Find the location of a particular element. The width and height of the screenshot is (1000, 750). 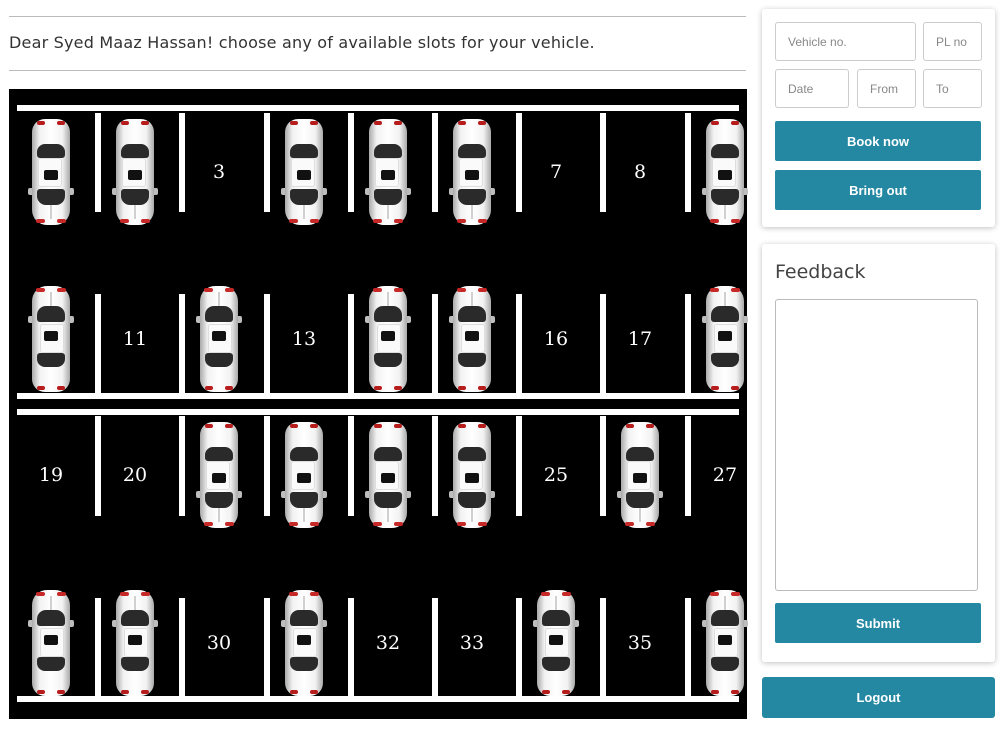

parking-slot-available: 8 is located at coordinates (640, 171).